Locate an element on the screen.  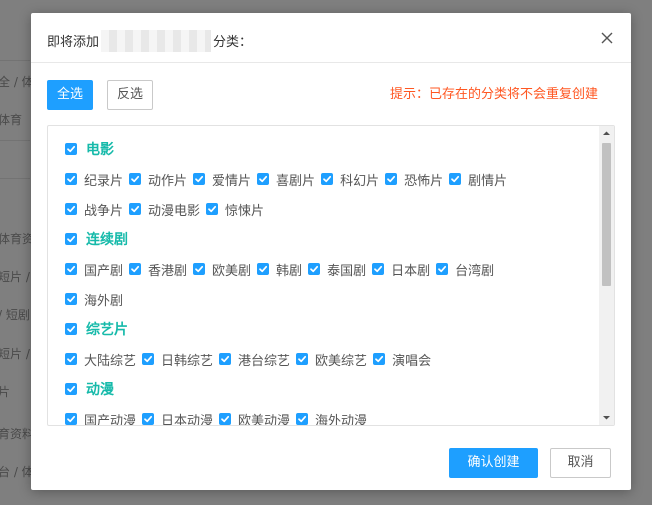
subcategory-item: 海外动漫 is located at coordinates (331, 417).